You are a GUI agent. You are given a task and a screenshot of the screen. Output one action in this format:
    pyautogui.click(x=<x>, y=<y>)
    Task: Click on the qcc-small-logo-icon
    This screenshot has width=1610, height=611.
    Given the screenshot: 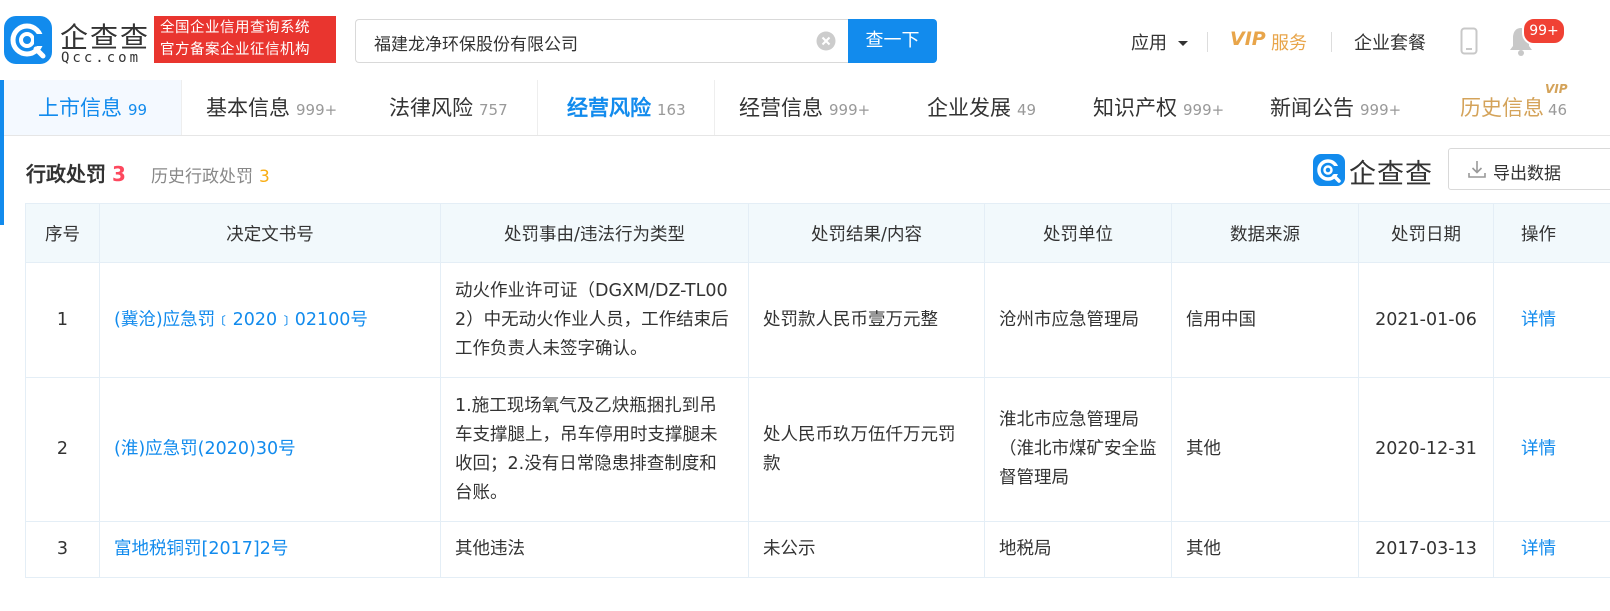 What is the action you would take?
    pyautogui.click(x=1329, y=170)
    